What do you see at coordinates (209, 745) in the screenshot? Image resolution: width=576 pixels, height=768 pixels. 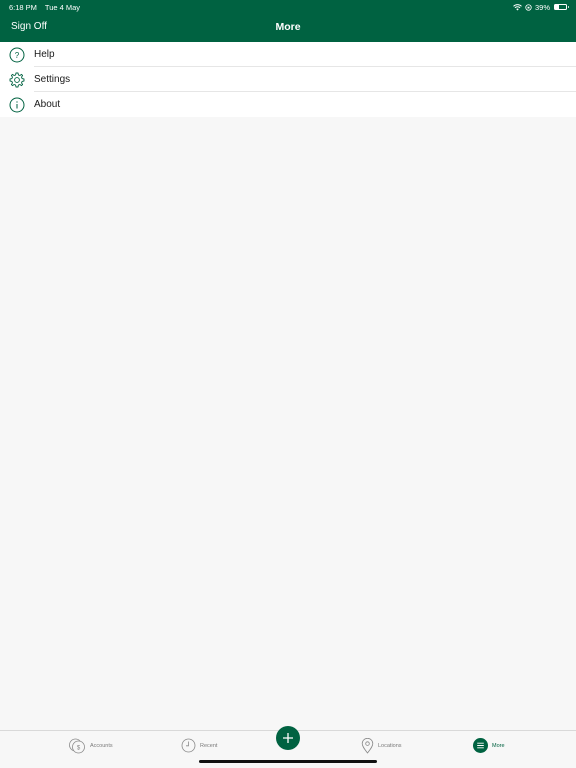 I see `tab-label: Recent` at bounding box center [209, 745].